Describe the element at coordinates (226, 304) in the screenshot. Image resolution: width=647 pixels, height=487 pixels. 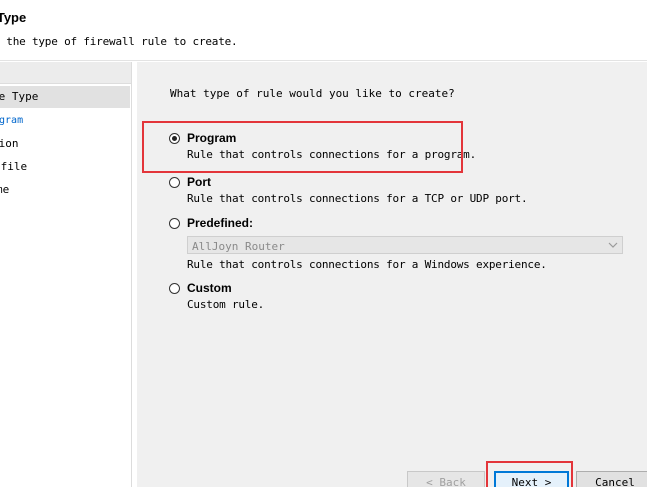
I see `option-description: Custom rule.` at that location.